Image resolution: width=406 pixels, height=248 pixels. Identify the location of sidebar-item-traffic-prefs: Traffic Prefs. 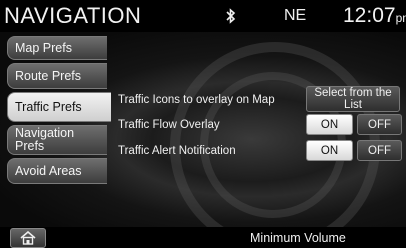
(59, 107).